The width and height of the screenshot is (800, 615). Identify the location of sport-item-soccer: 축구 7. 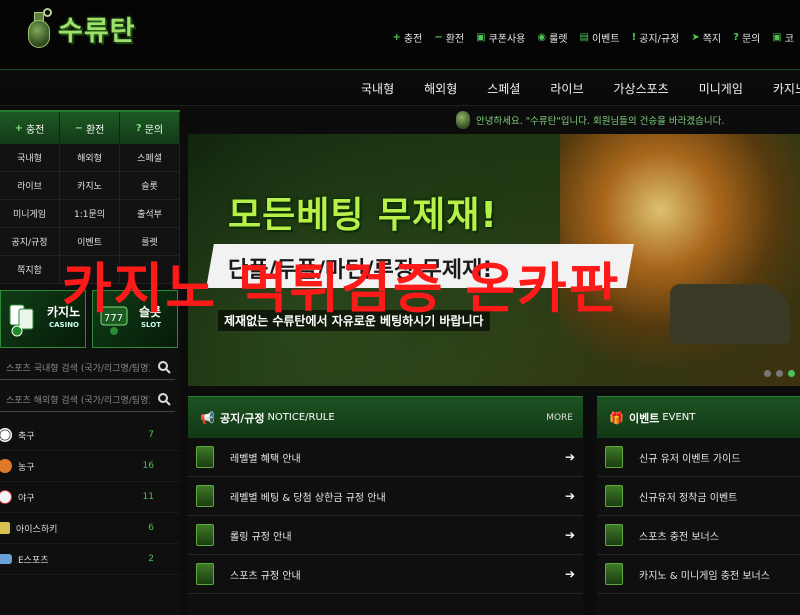
(90, 435).